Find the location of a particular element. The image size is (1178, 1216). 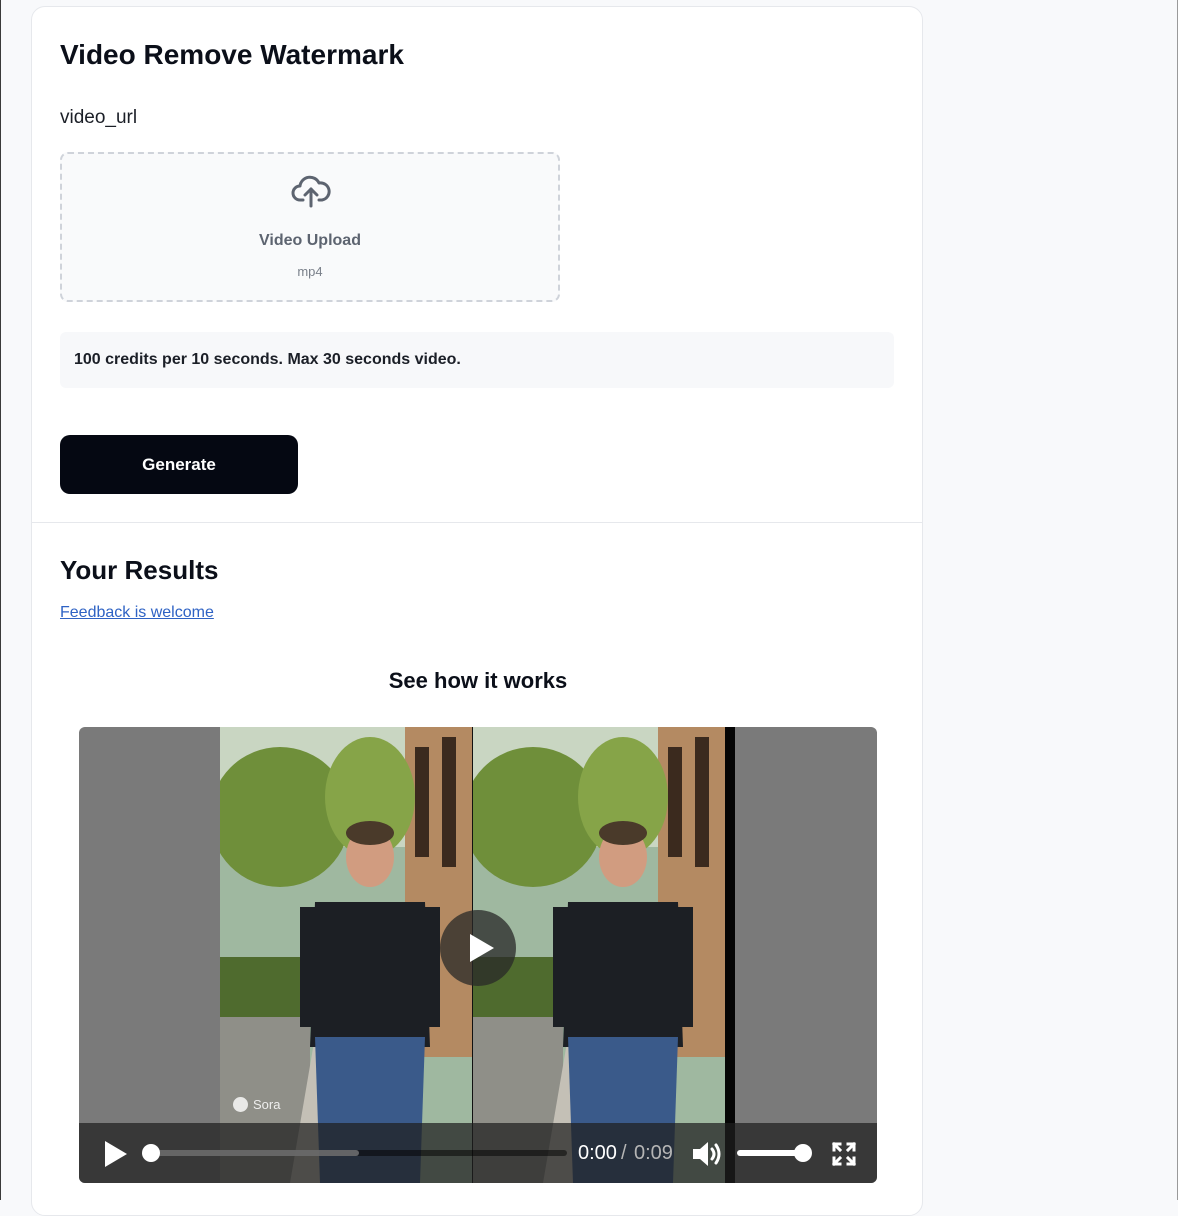

upload-format-hint: mp4 is located at coordinates (310, 271).